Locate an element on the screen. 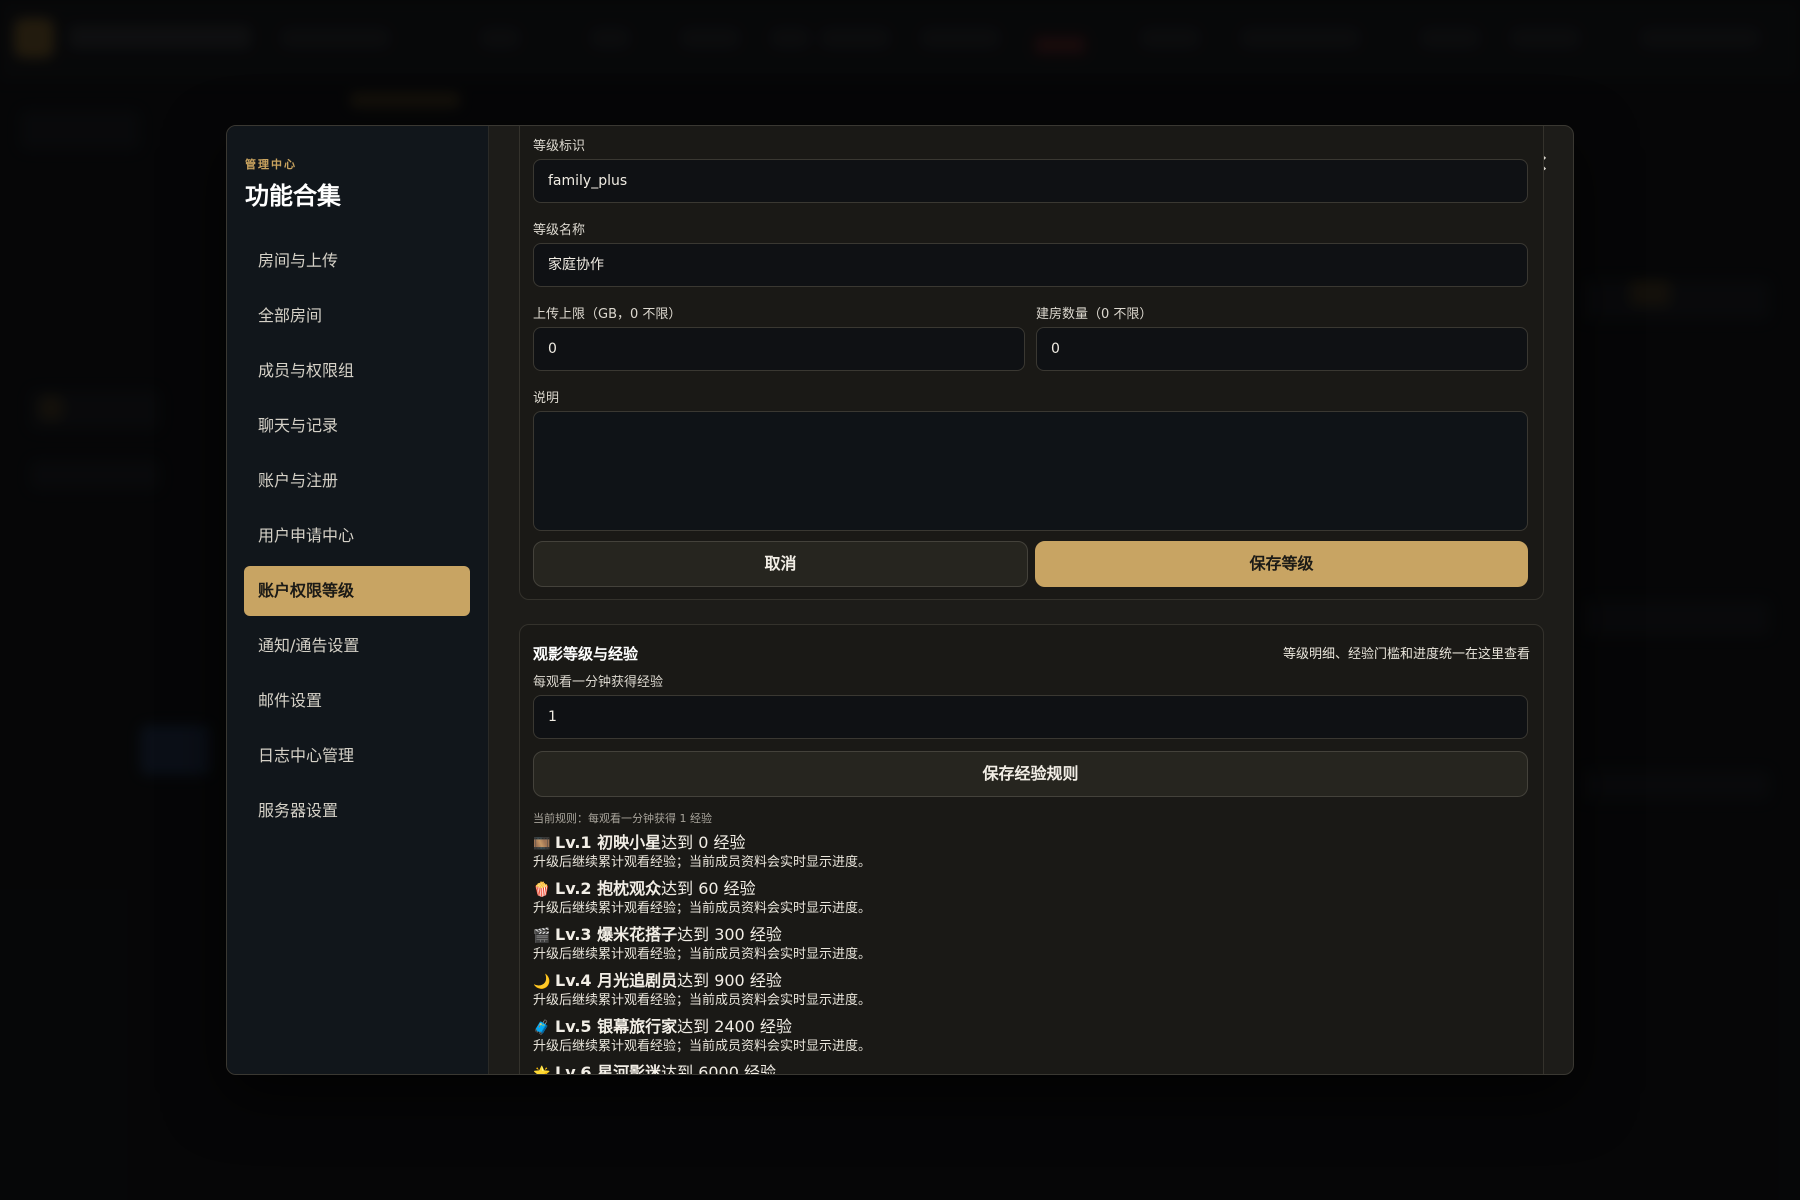  popcorn-icon: 🍿 is located at coordinates (542, 890).